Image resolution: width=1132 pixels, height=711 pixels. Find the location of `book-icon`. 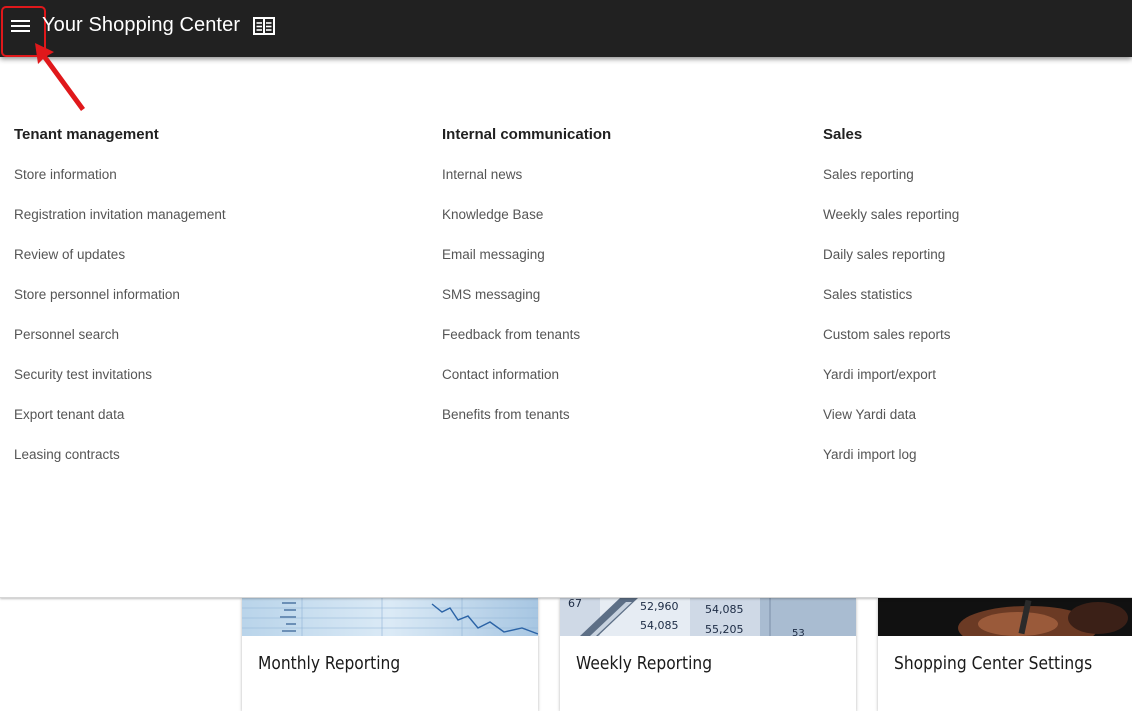

book-icon is located at coordinates (264, 26).